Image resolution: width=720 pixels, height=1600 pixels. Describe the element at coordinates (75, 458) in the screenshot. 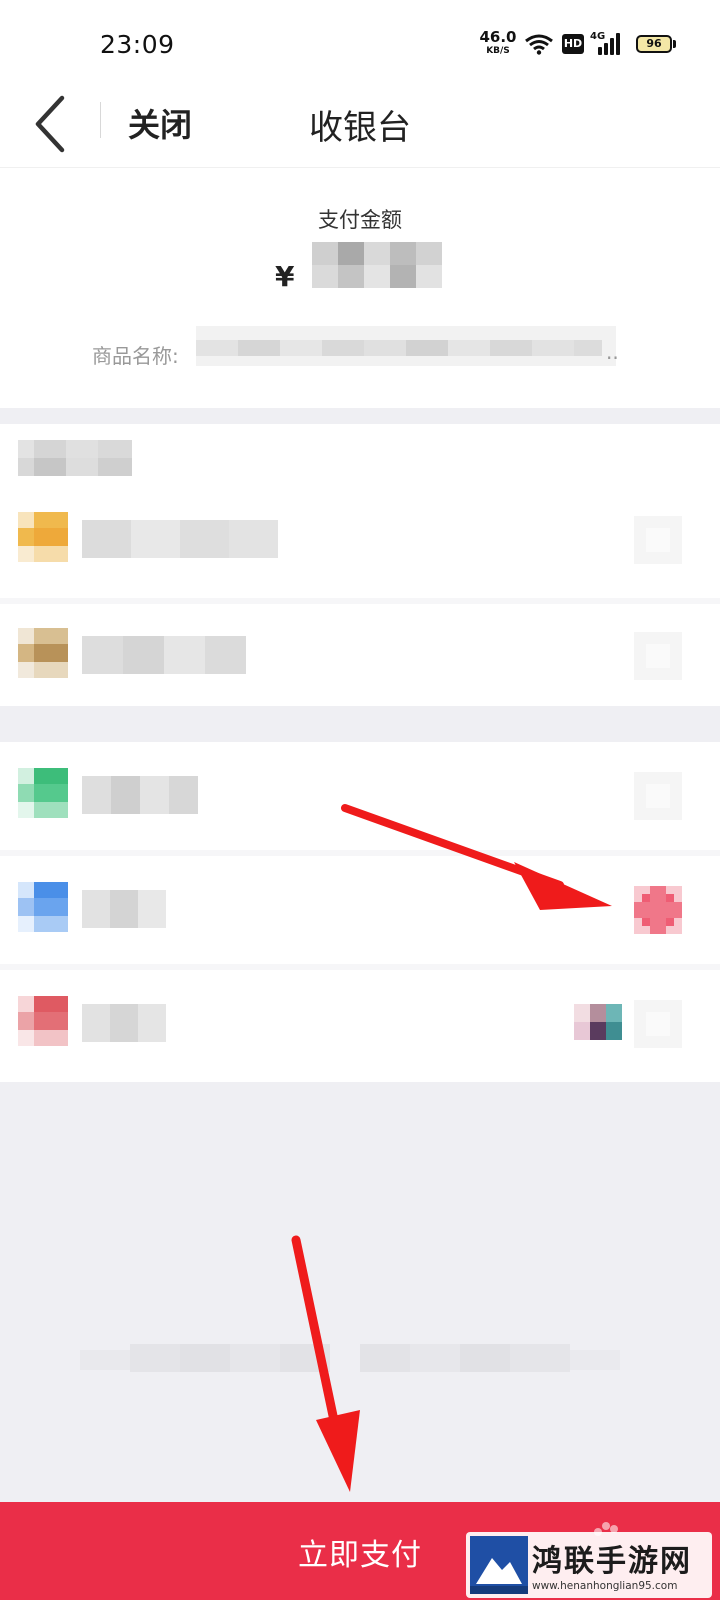

I see `section-header-obscured` at that location.